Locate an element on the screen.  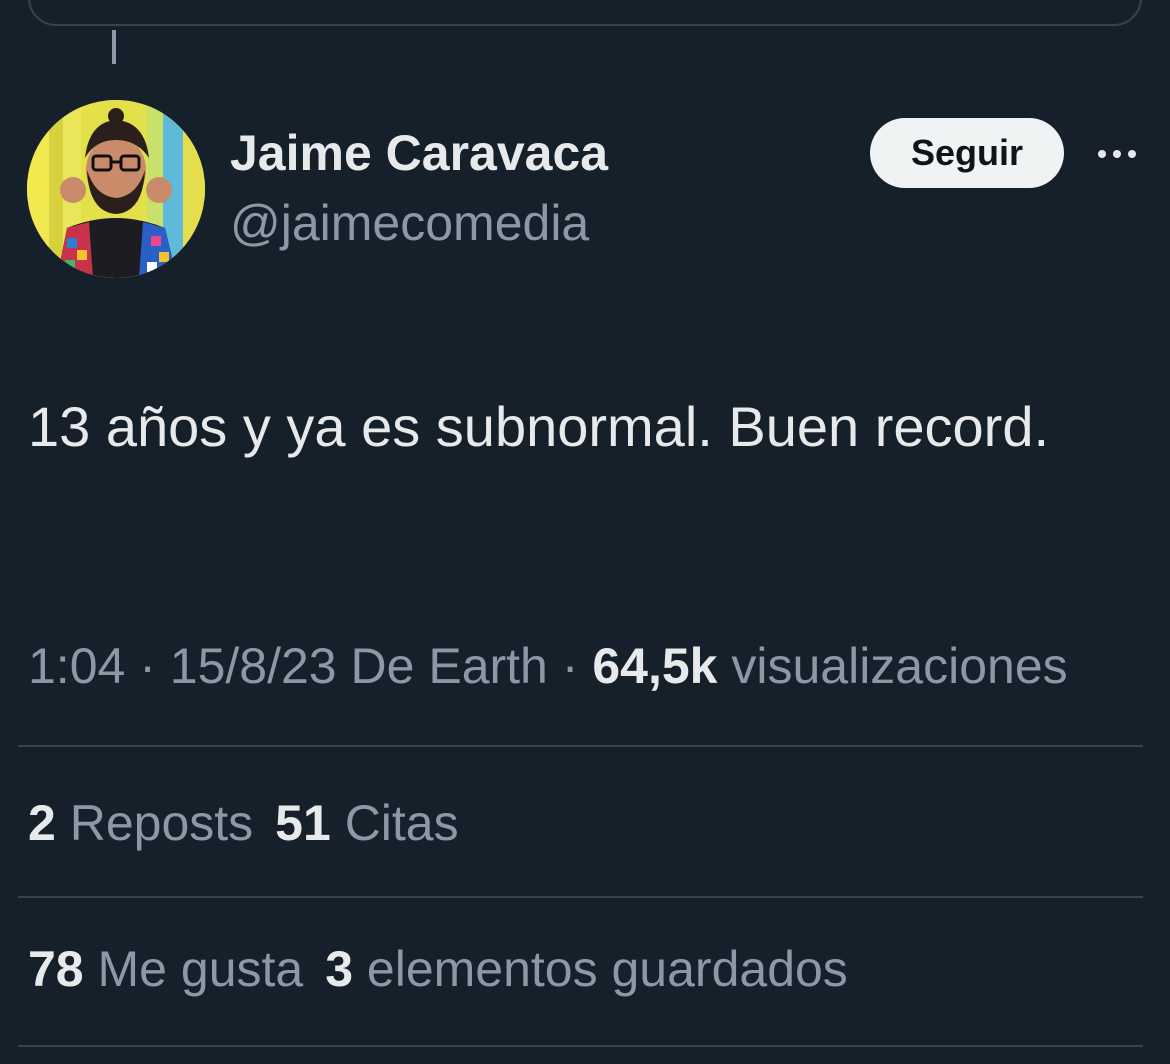
likes-stat: 78 Me gusta is located at coordinates (165, 969).